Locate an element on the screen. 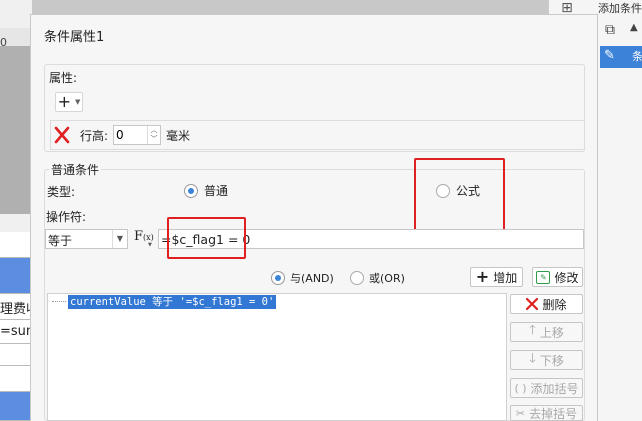  fx-icon-sub: (x) is located at coordinates (148, 237).